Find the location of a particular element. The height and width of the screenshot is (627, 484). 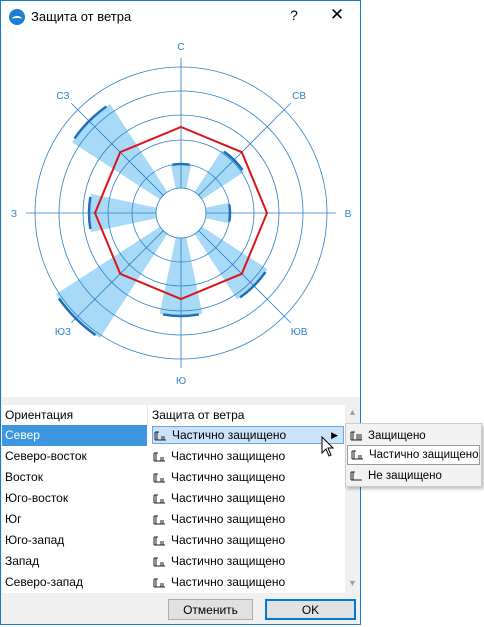

scroll-up-icon: ▲ is located at coordinates (352, 412).